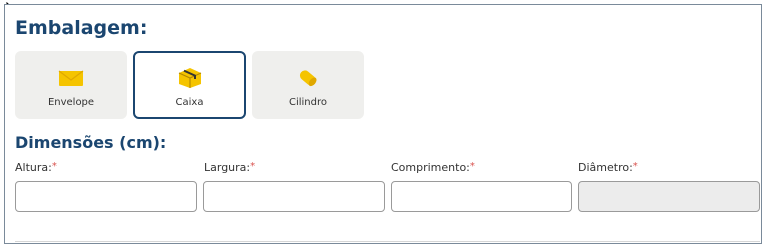 The height and width of the screenshot is (249, 768). I want to click on largura-label: Largura:*, so click(229, 167).